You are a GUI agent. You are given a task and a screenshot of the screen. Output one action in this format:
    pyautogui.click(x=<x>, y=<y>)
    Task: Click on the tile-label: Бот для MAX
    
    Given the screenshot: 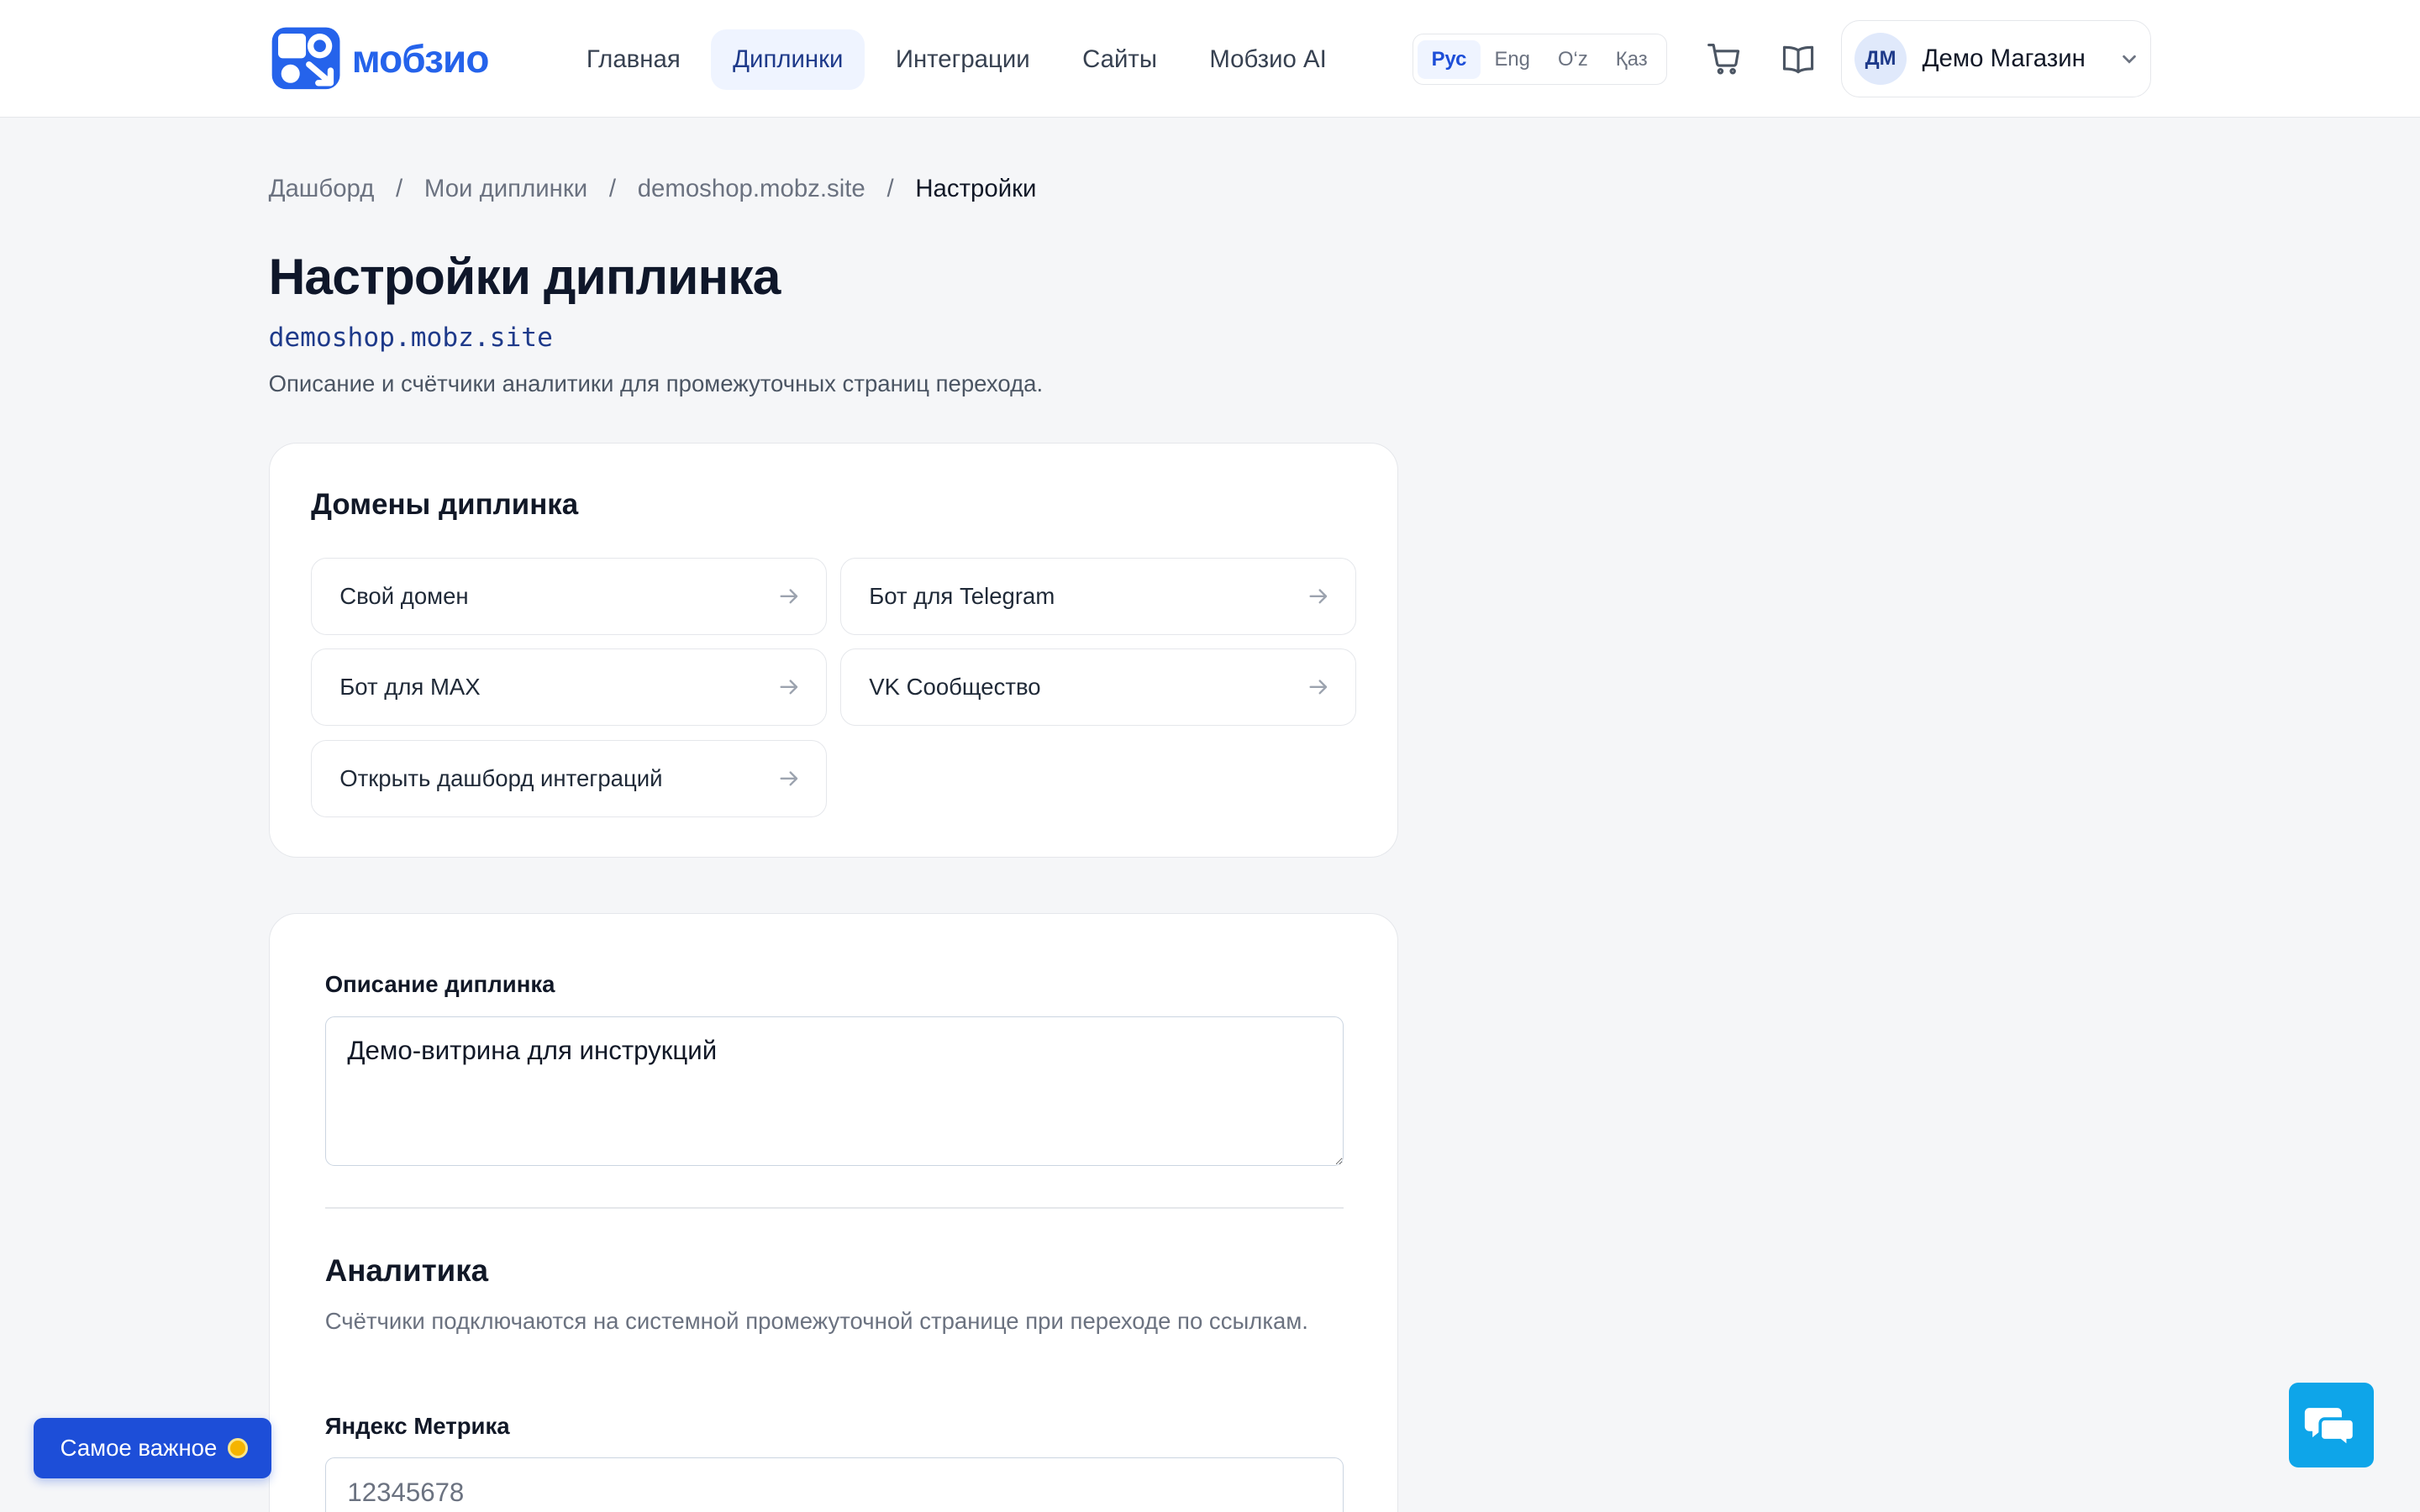 What is the action you would take?
    pyautogui.click(x=410, y=687)
    